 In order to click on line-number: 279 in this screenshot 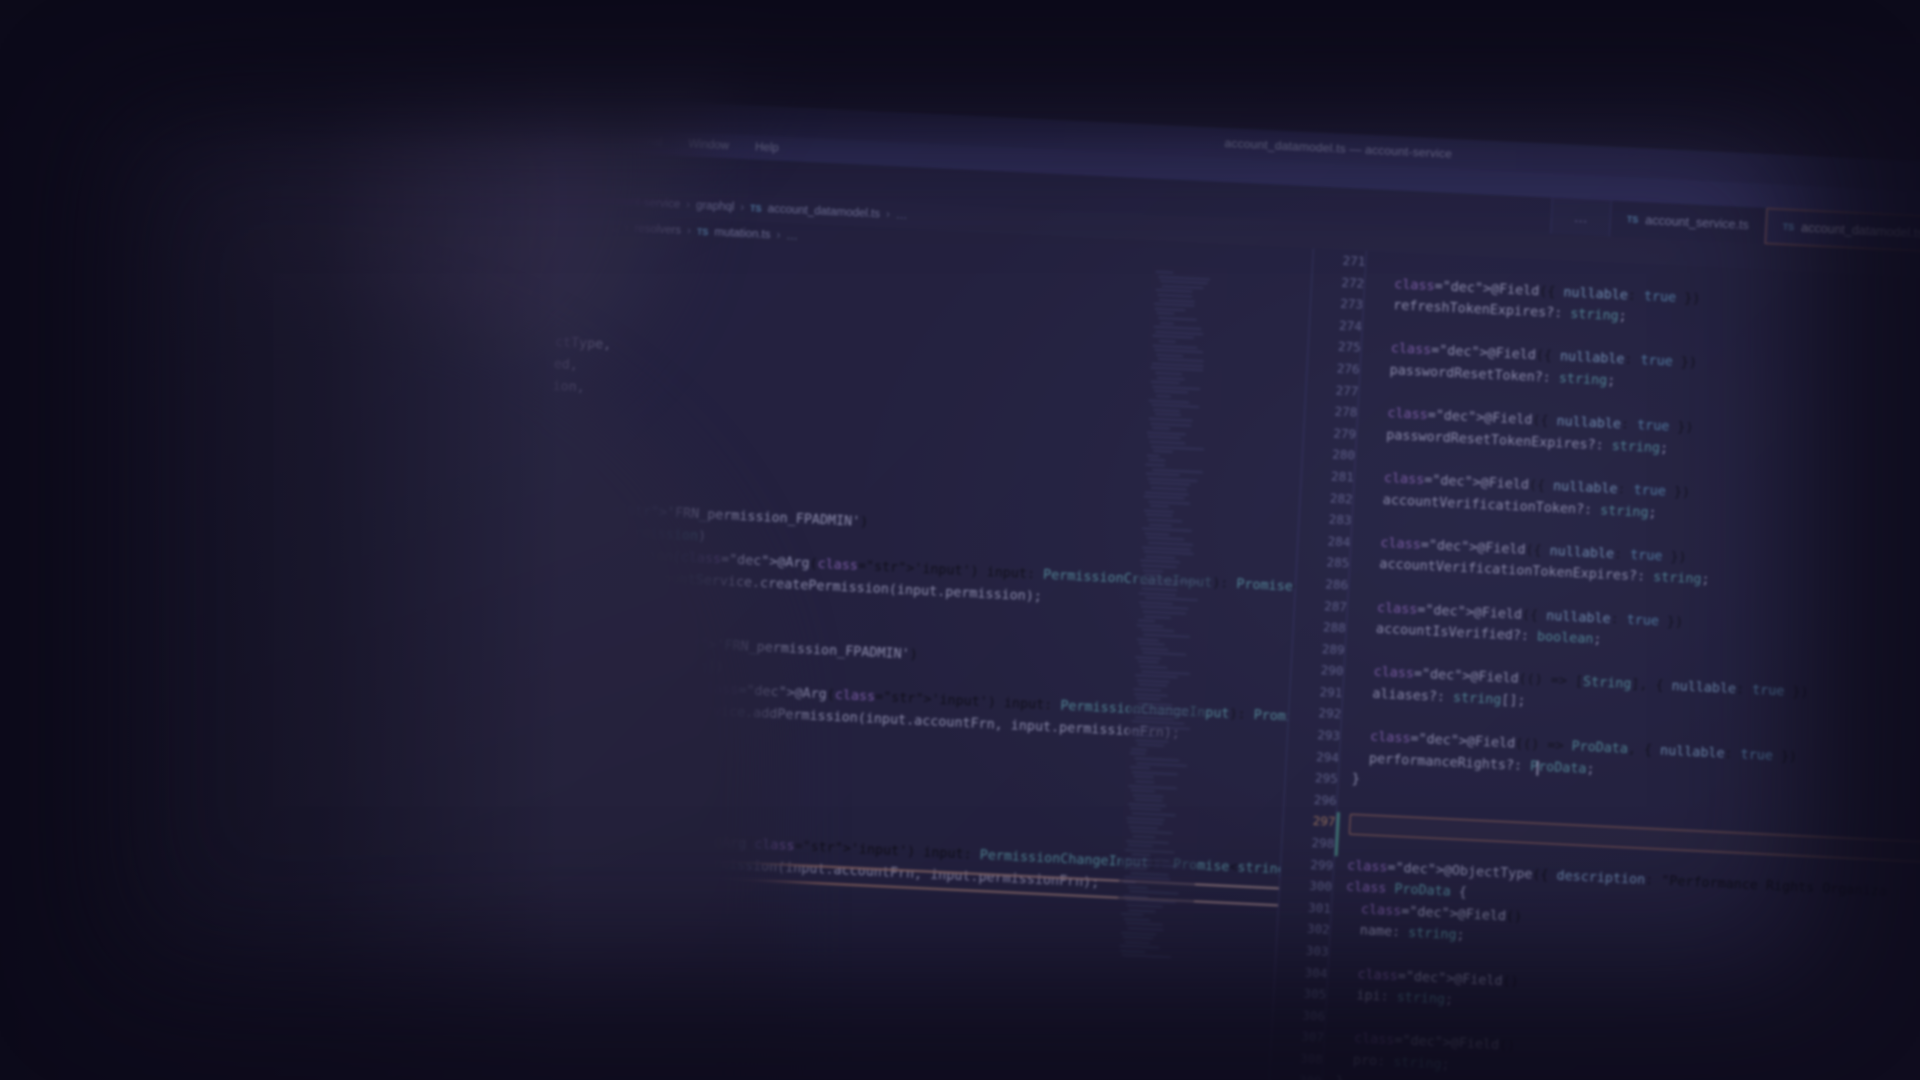, I will do `click(1345, 433)`.